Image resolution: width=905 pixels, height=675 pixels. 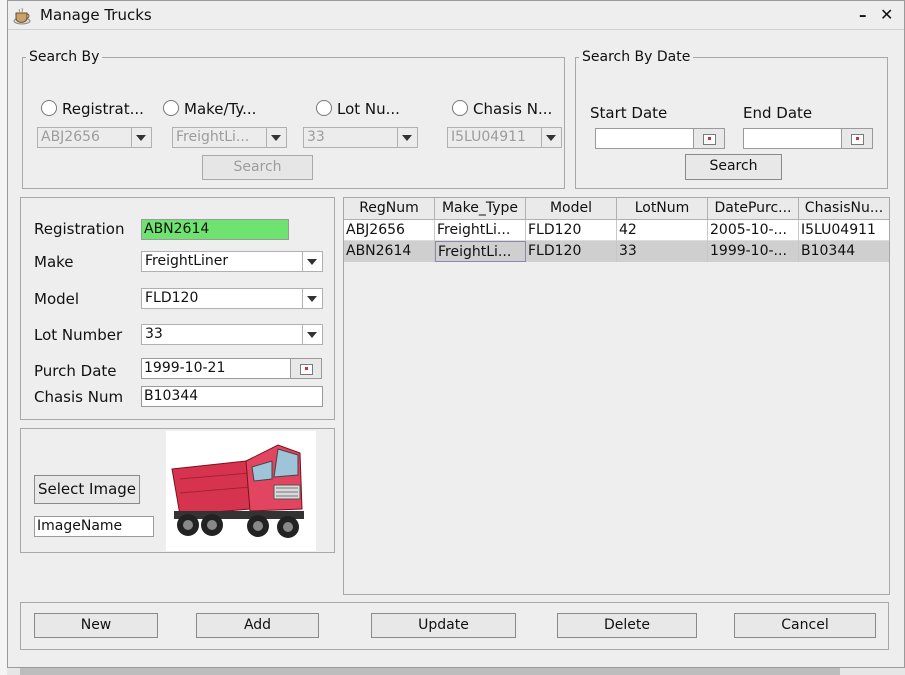 What do you see at coordinates (94, 526) in the screenshot?
I see `image-name-field: ImageName` at bounding box center [94, 526].